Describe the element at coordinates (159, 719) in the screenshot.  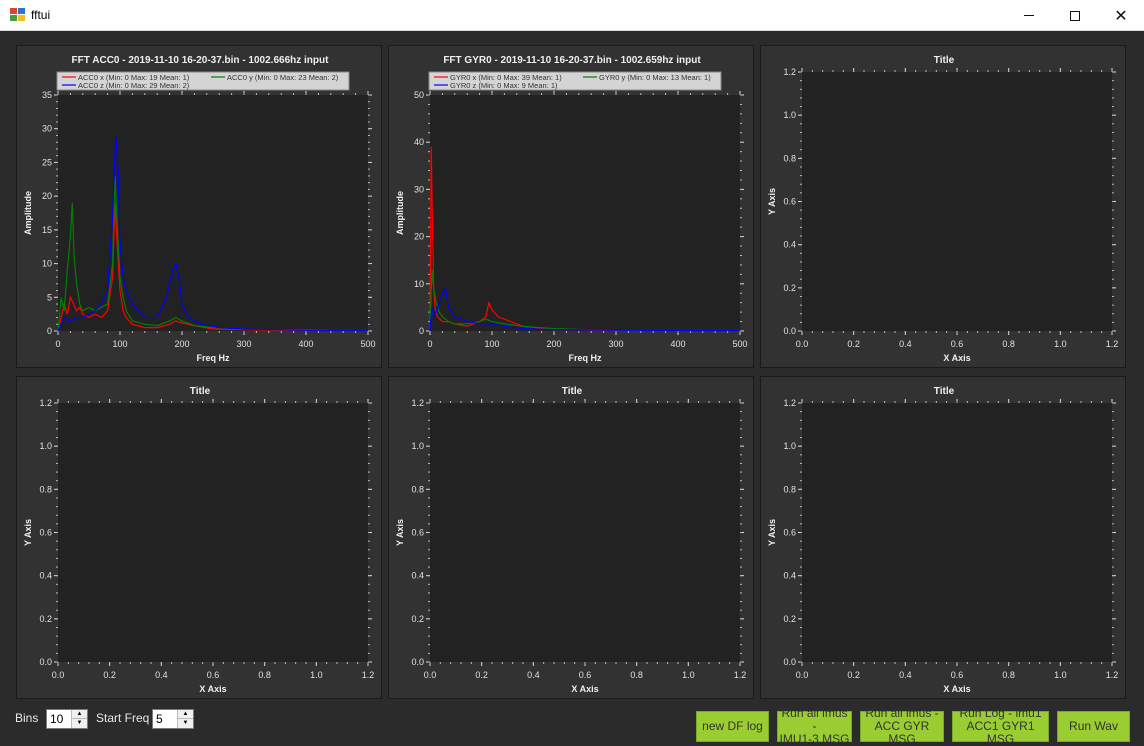
I see `start-freq-value: 5` at that location.